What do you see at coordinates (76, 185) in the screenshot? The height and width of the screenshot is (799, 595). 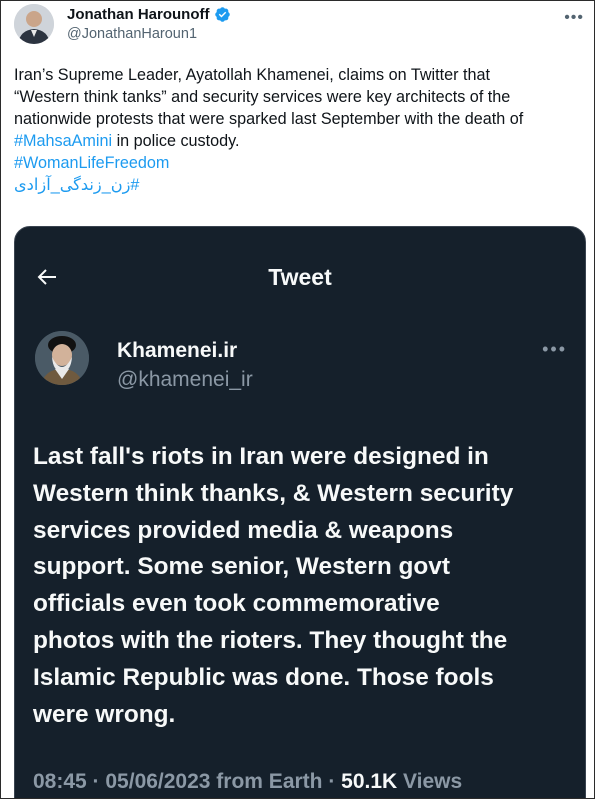 I see `hashtag-link: #زن_زندگی_آزادی` at bounding box center [76, 185].